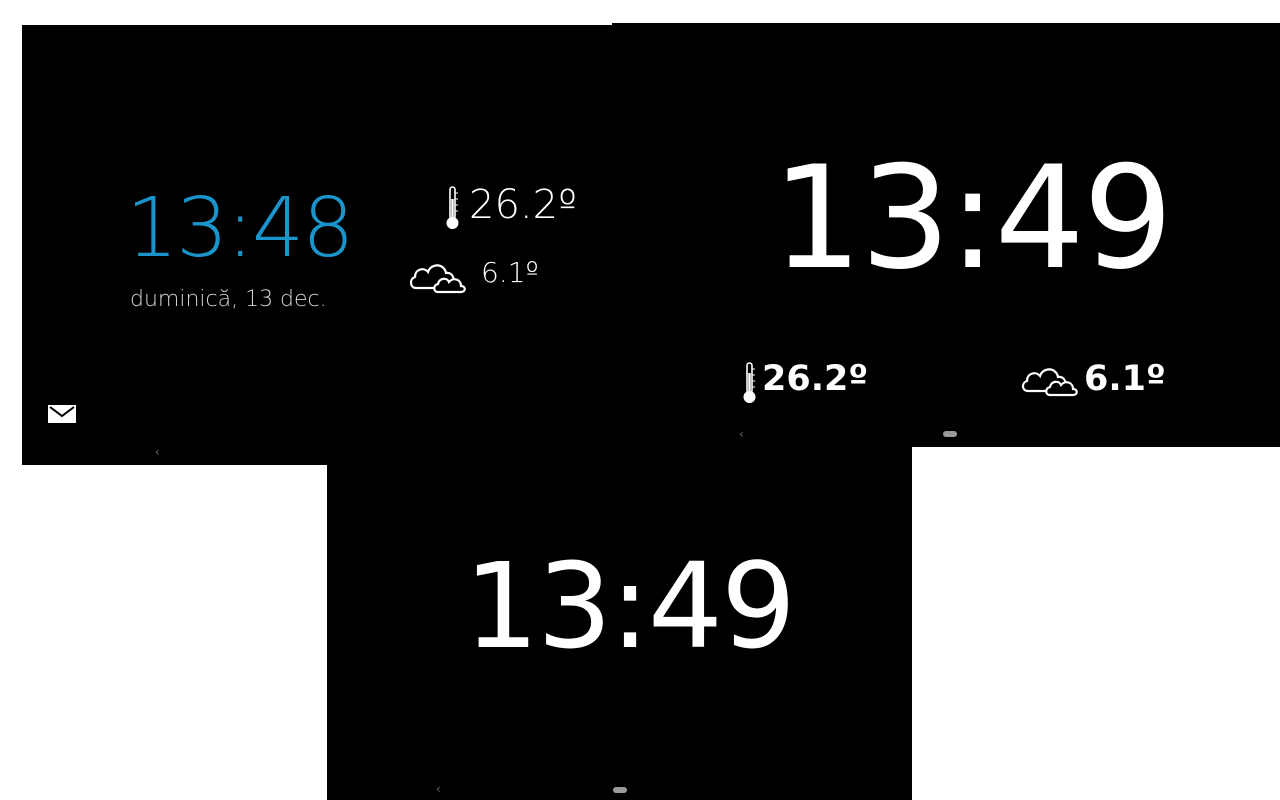 Image resolution: width=1280 pixels, height=800 pixels. I want to click on clock-time: 13:48, so click(240, 228).